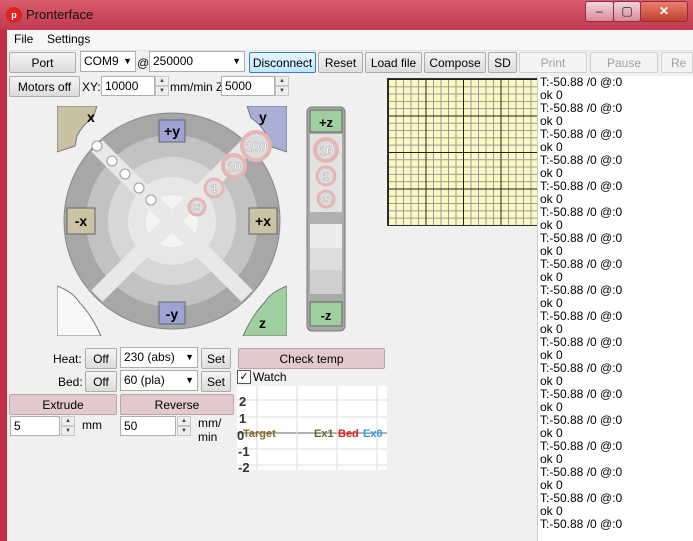 This screenshot has height=541, width=693. What do you see at coordinates (234, 167) in the screenshot?
I see `step-10-label: 10` at bounding box center [234, 167].